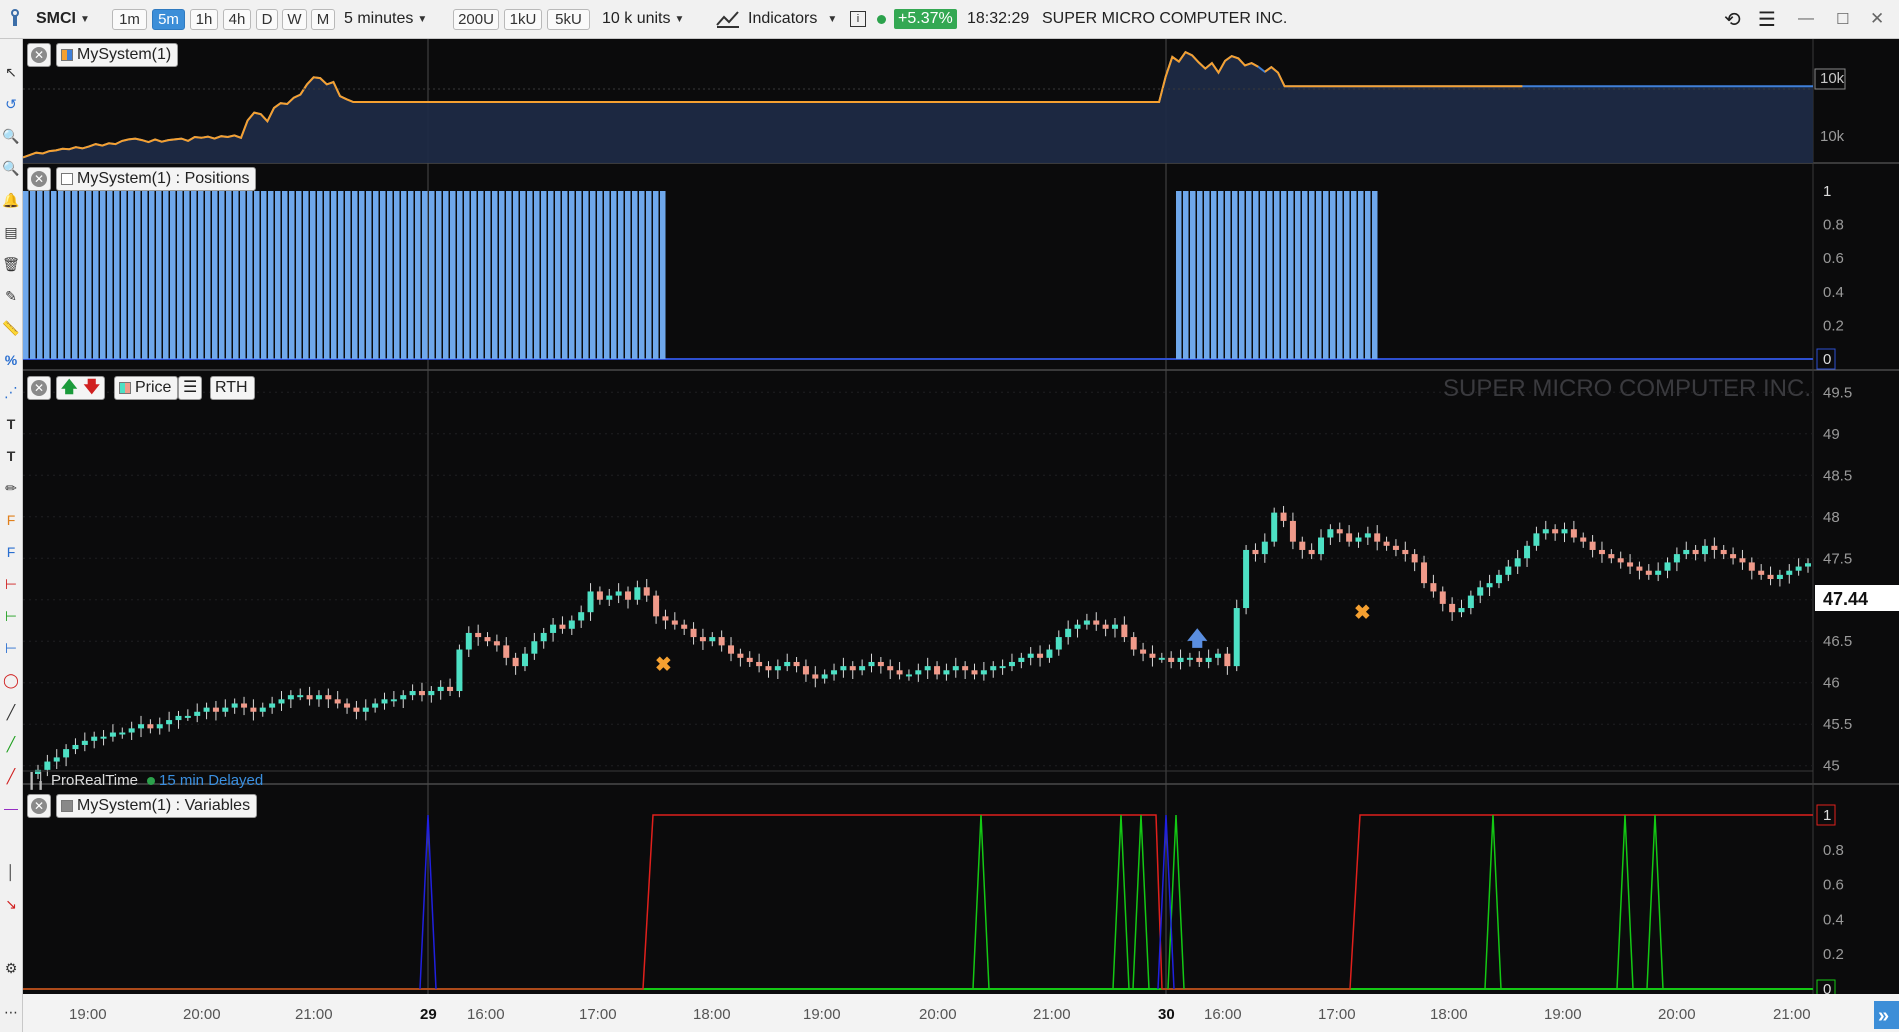 This screenshot has width=1899, height=1032. What do you see at coordinates (11, 904) in the screenshot?
I see `arrow-tool-icon: ↘` at bounding box center [11, 904].